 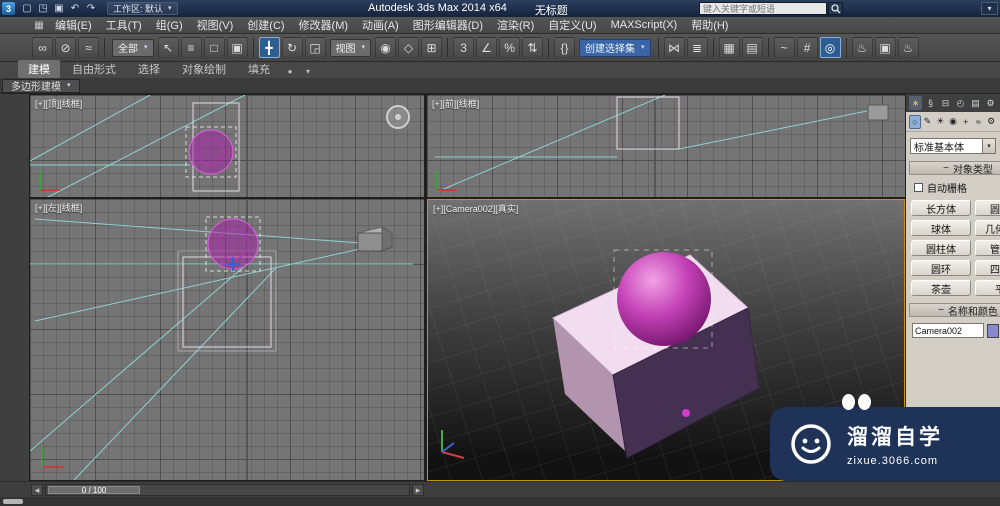 What do you see at coordinates (941, 248) in the screenshot?
I see `cylinder-button: 圆柱体` at bounding box center [941, 248].